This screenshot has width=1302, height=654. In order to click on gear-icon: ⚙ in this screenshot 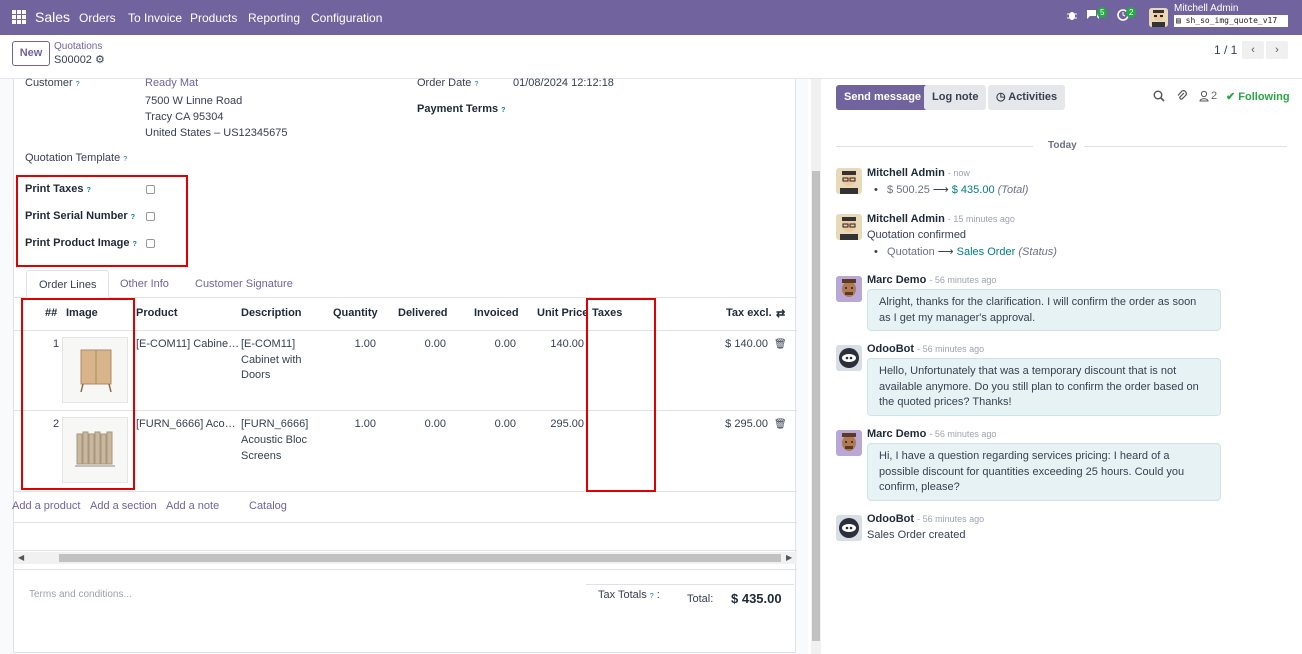, I will do `click(100, 59)`.